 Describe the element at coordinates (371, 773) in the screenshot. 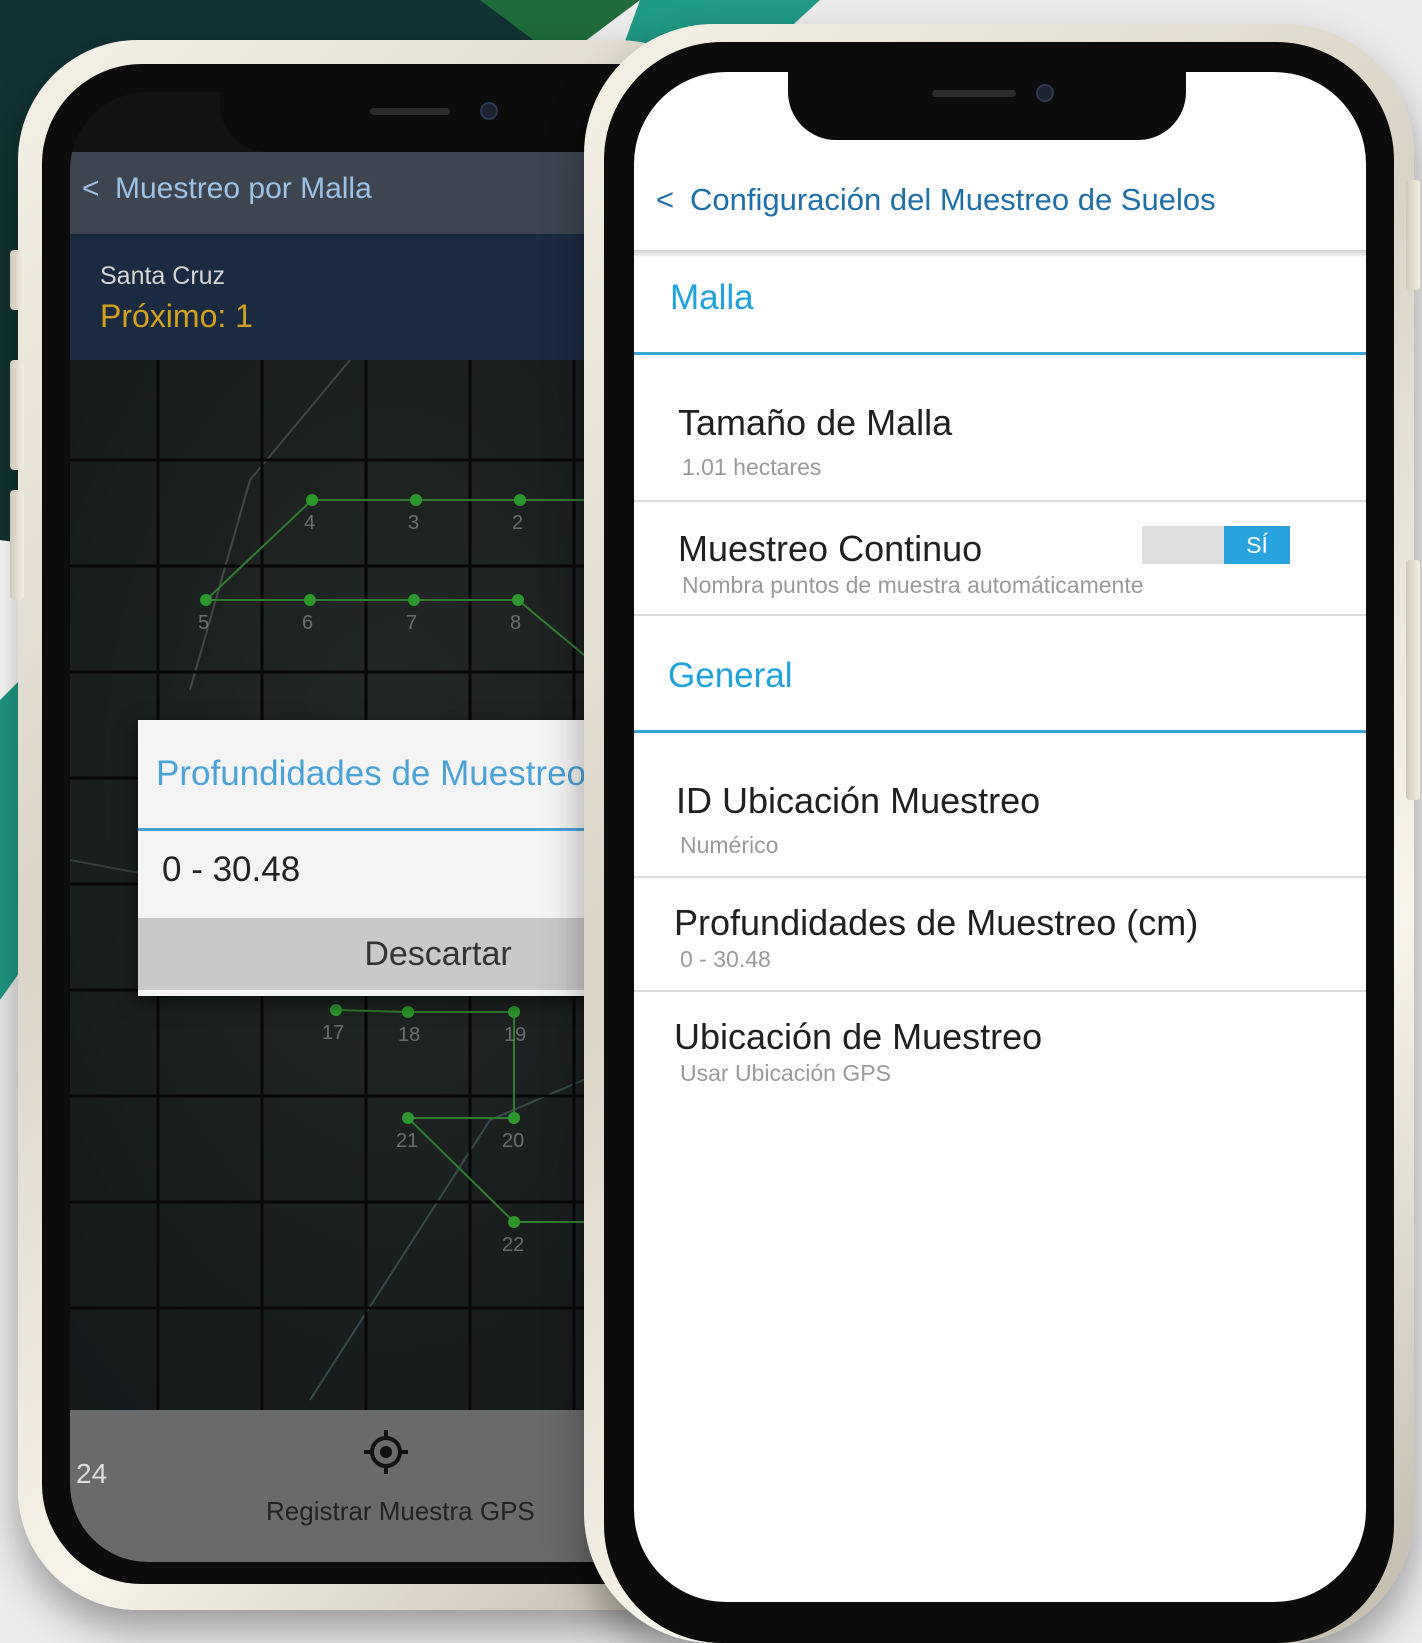

I see `dialog-title: Profundidades de Muestreo` at that location.